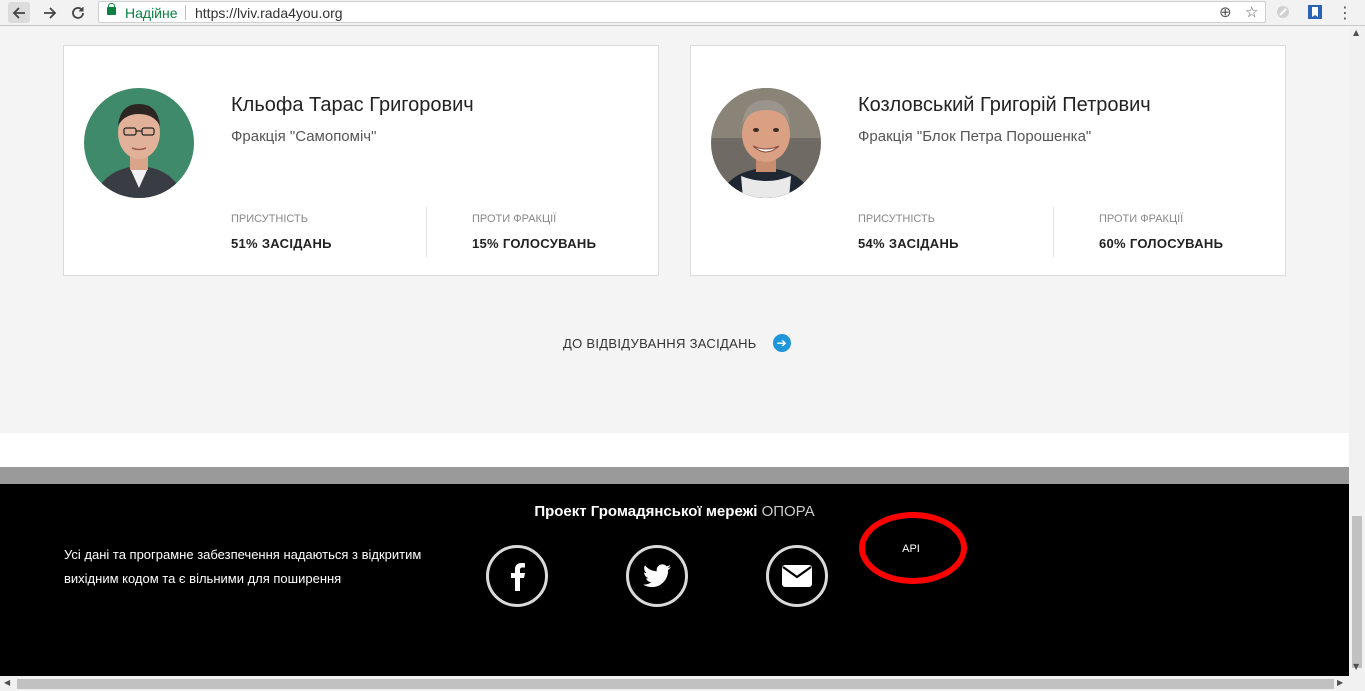  I want to click on attendance-link-label: ДО ВІДВІДУВАННЯ ЗАСІДАНЬ, so click(660, 343).